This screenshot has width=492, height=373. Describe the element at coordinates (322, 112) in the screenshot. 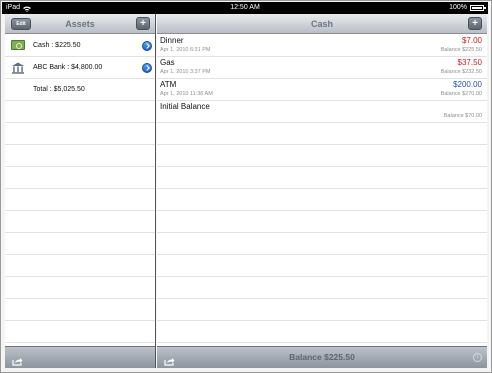

I see `transaction-row: Initial Balance Balance $70.00` at that location.